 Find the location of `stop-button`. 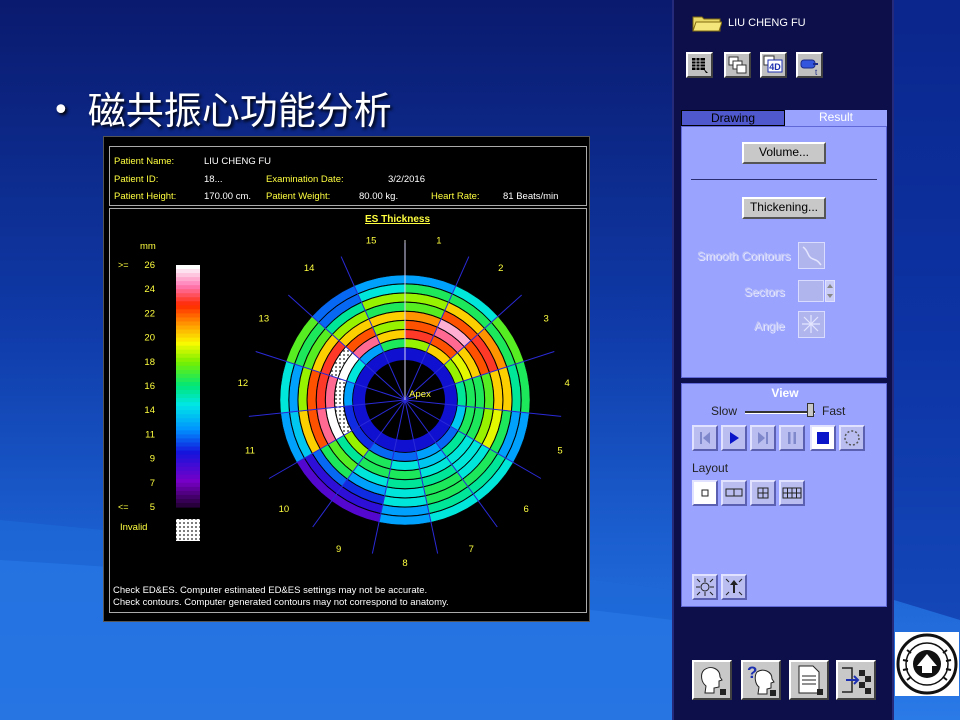

stop-button is located at coordinates (823, 438).